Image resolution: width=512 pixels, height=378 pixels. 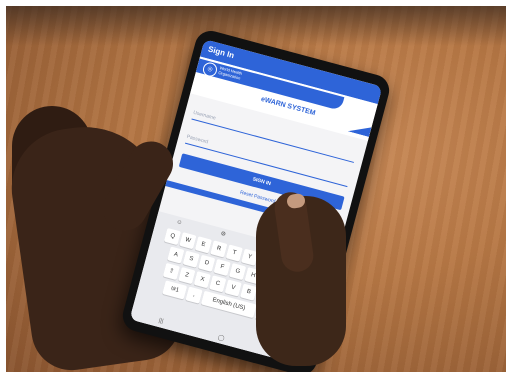 What do you see at coordinates (171, 271) in the screenshot?
I see `shift-key: ⇧` at bounding box center [171, 271].